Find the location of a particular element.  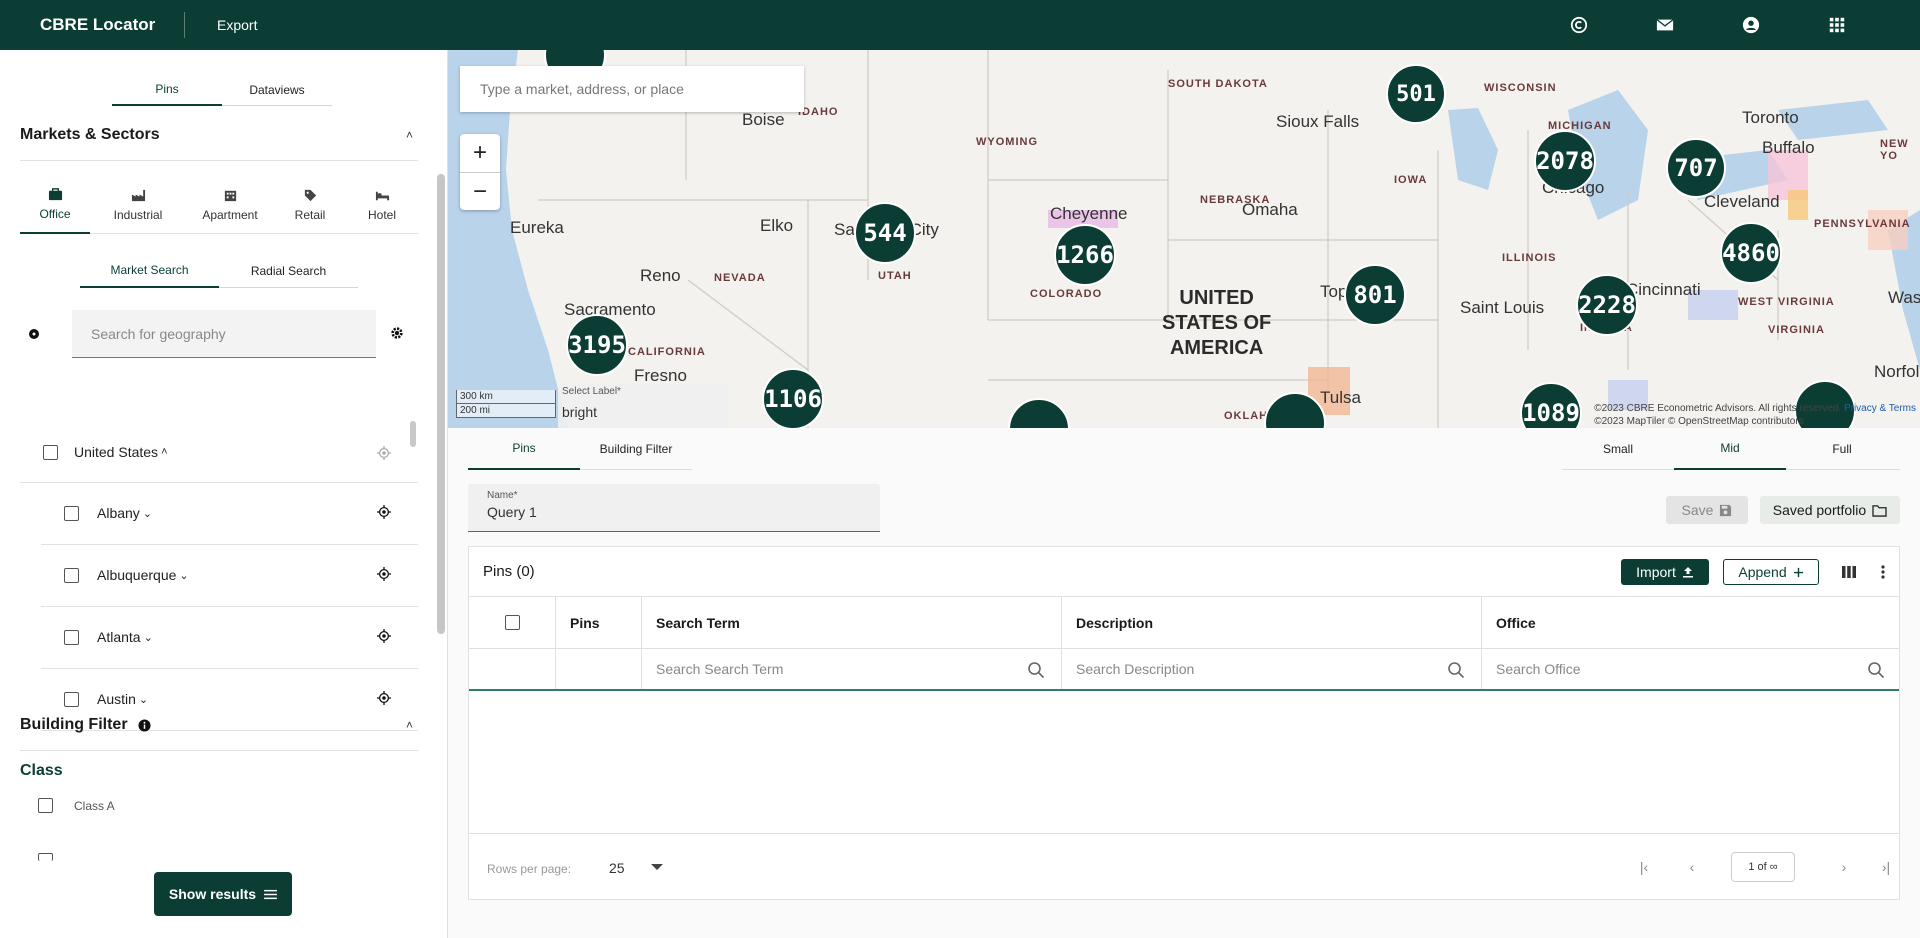

city-label: Toronto is located at coordinates (1770, 117).